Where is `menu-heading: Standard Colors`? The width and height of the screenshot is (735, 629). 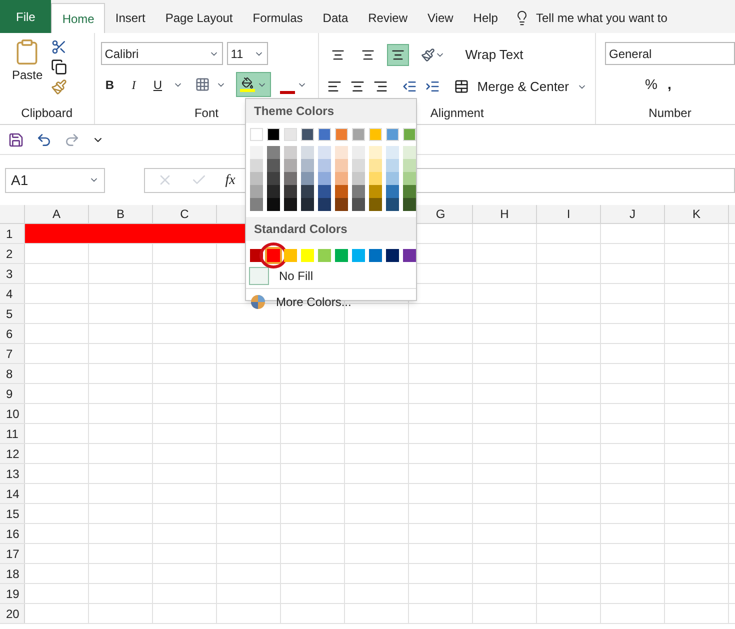 menu-heading: Standard Colors is located at coordinates (331, 229).